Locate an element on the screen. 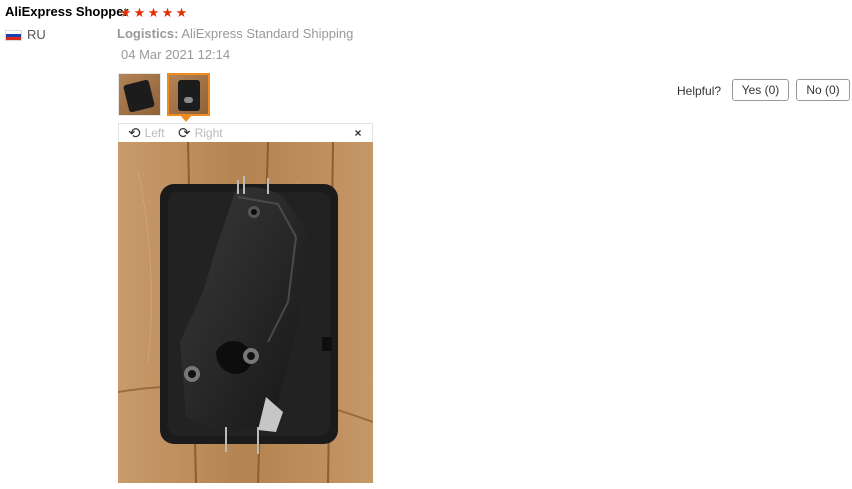 Image resolution: width=852 pixels, height=489 pixels. logistics-info: Logistics: AliExpress Standard Shipping is located at coordinates (235, 33).